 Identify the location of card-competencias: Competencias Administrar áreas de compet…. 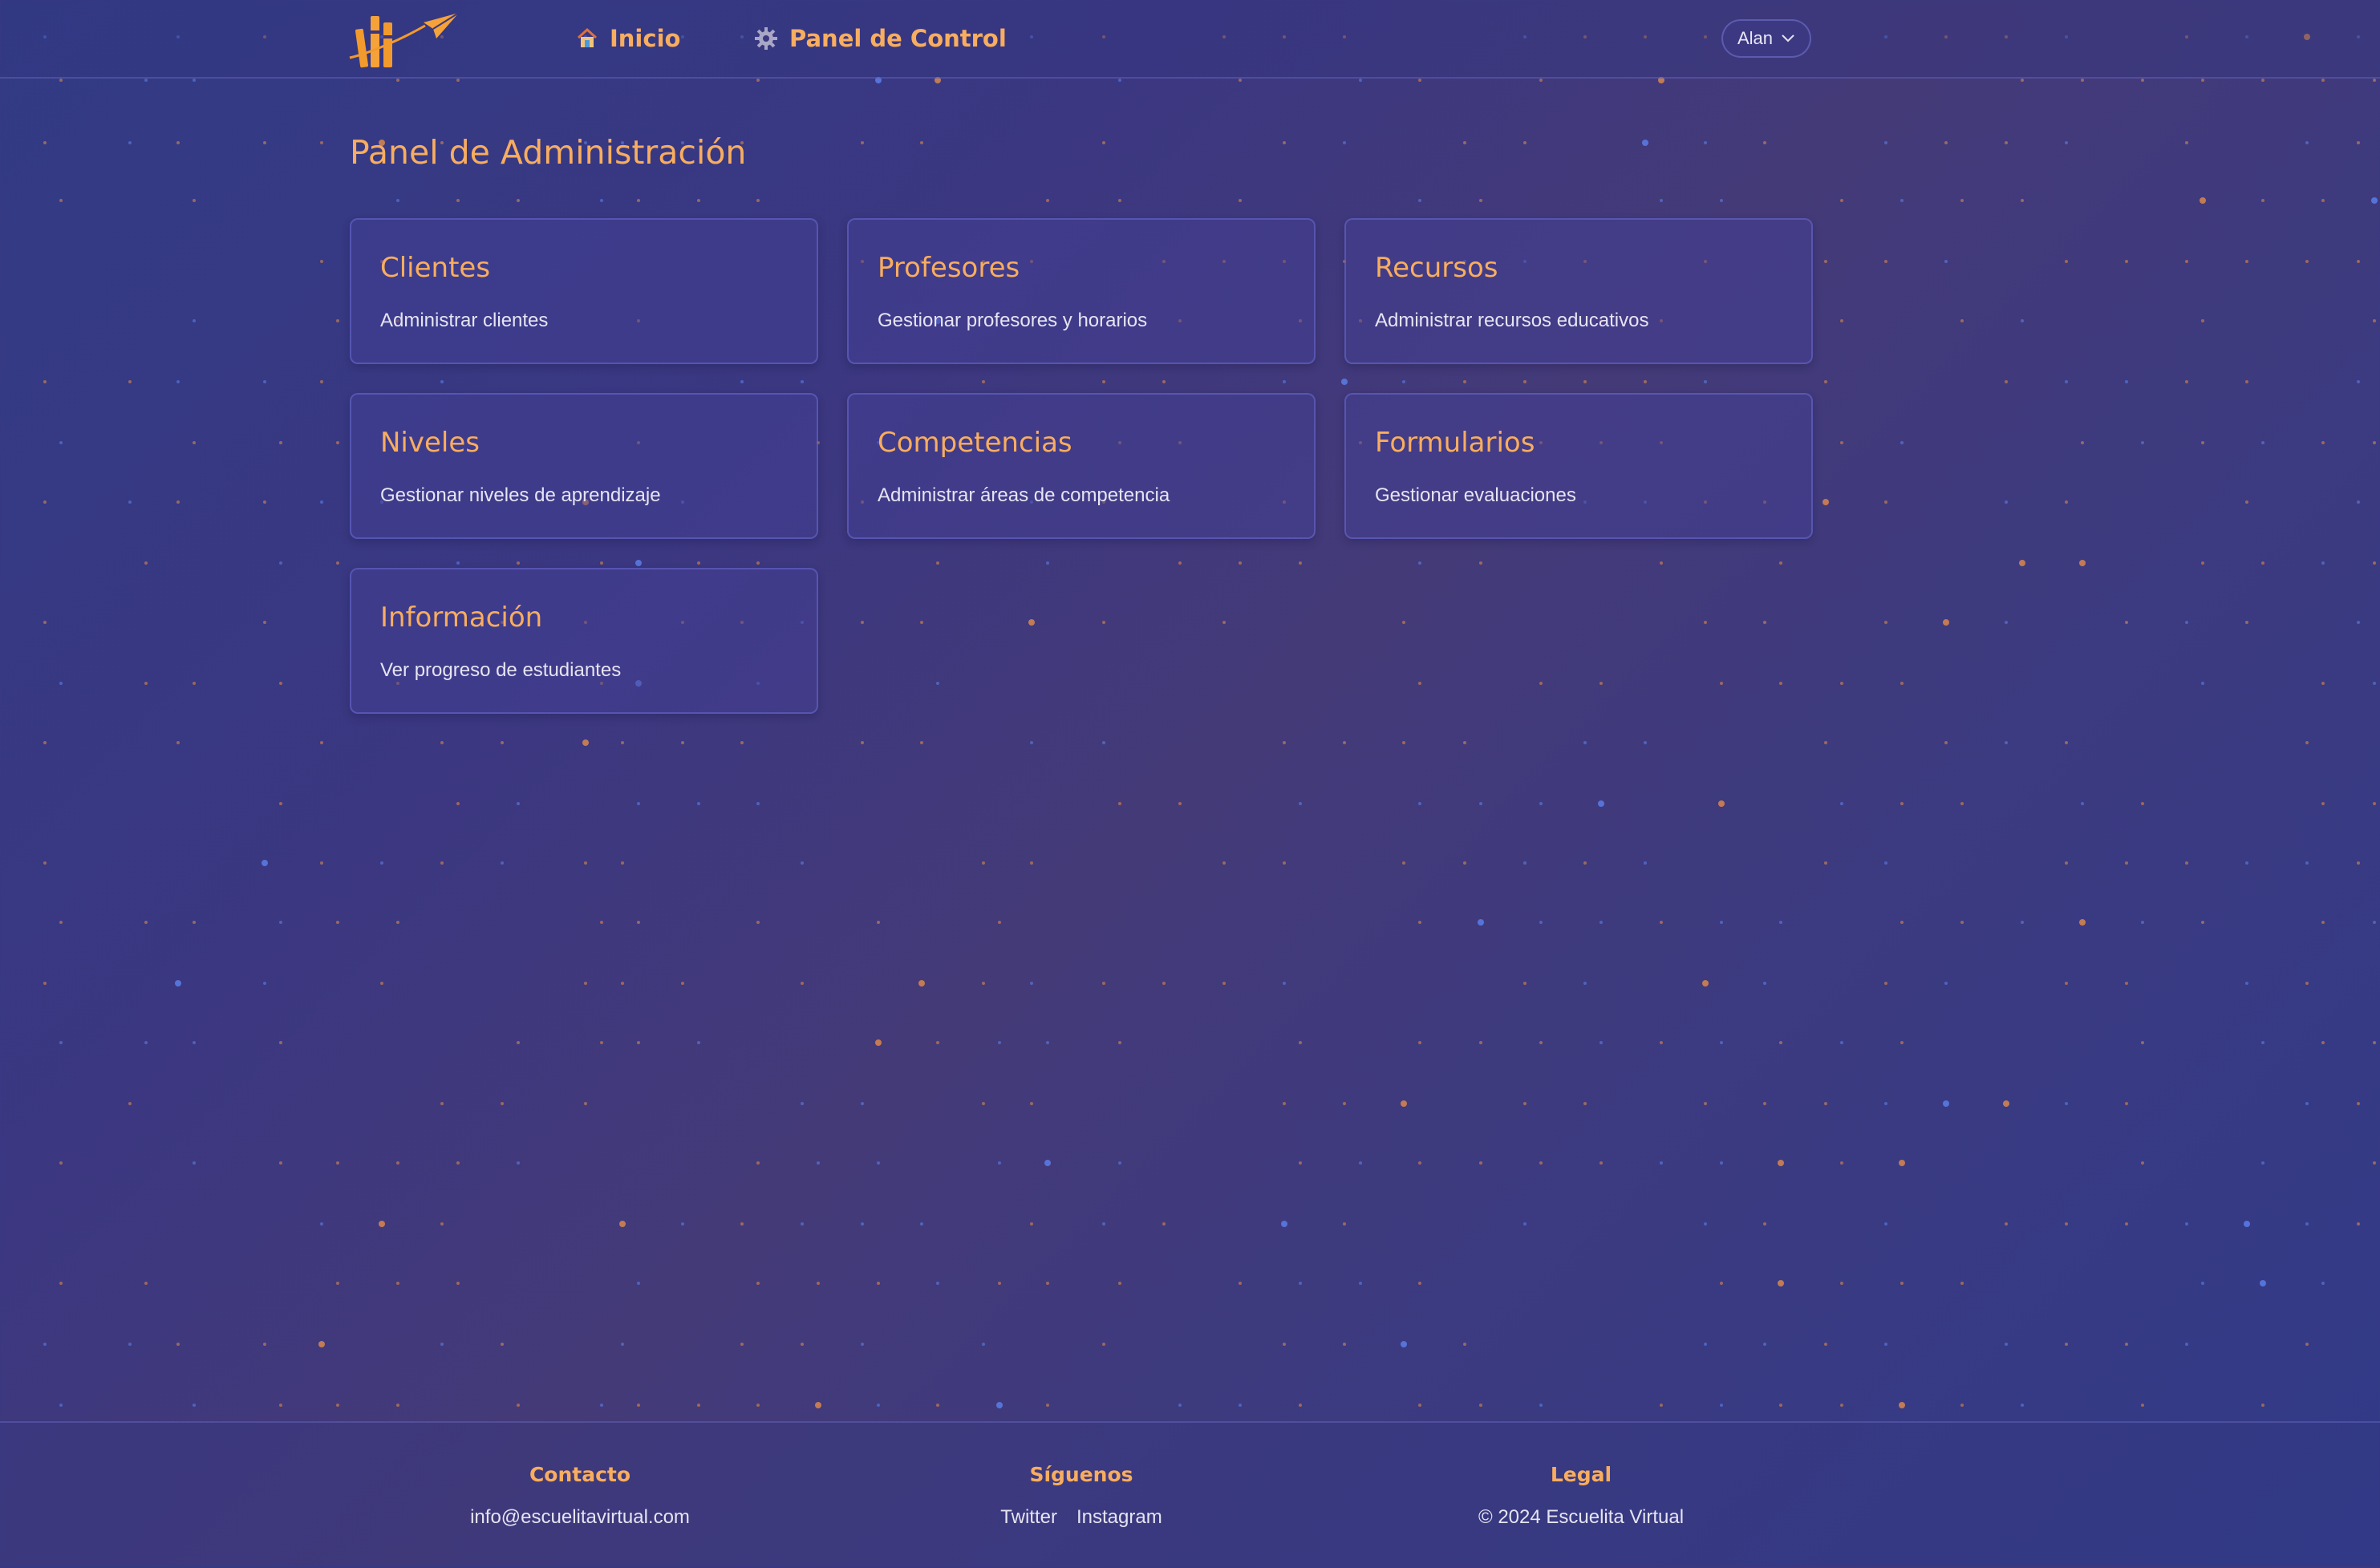
(1082, 466).